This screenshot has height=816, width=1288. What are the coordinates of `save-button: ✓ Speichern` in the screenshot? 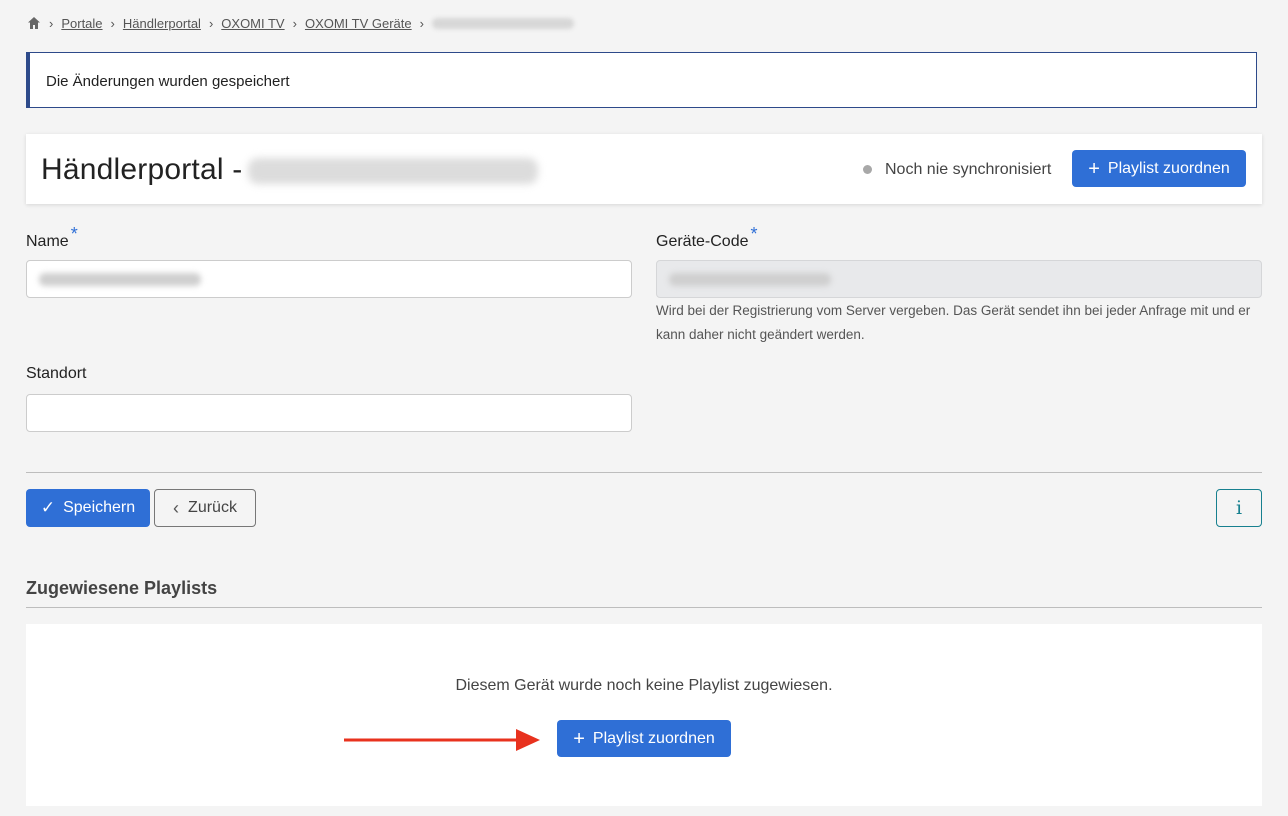 It's located at (88, 508).